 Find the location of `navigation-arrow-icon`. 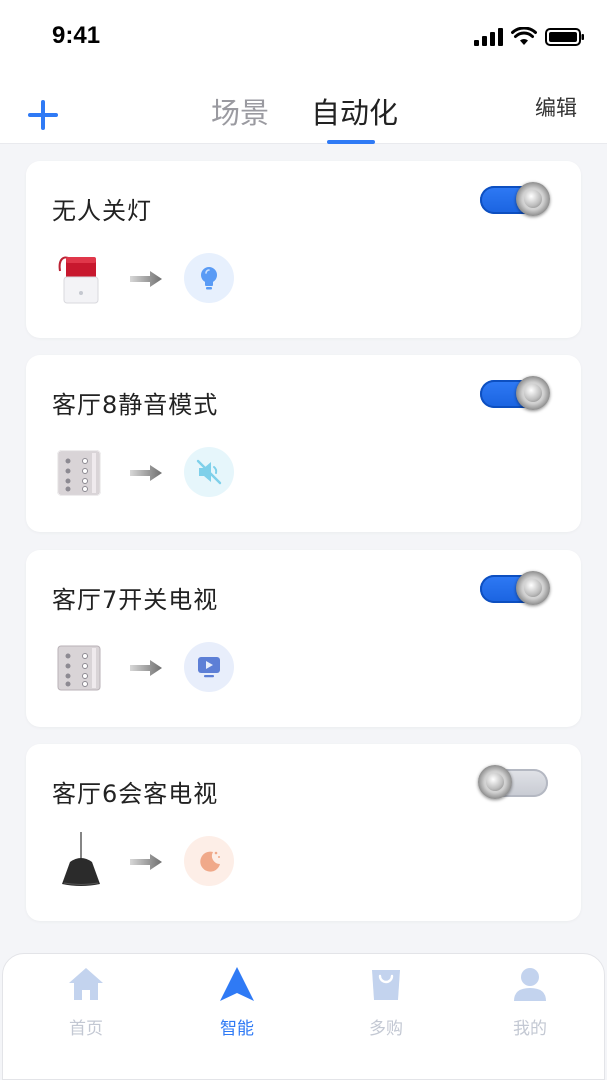

navigation-arrow-icon is located at coordinates (237, 984).